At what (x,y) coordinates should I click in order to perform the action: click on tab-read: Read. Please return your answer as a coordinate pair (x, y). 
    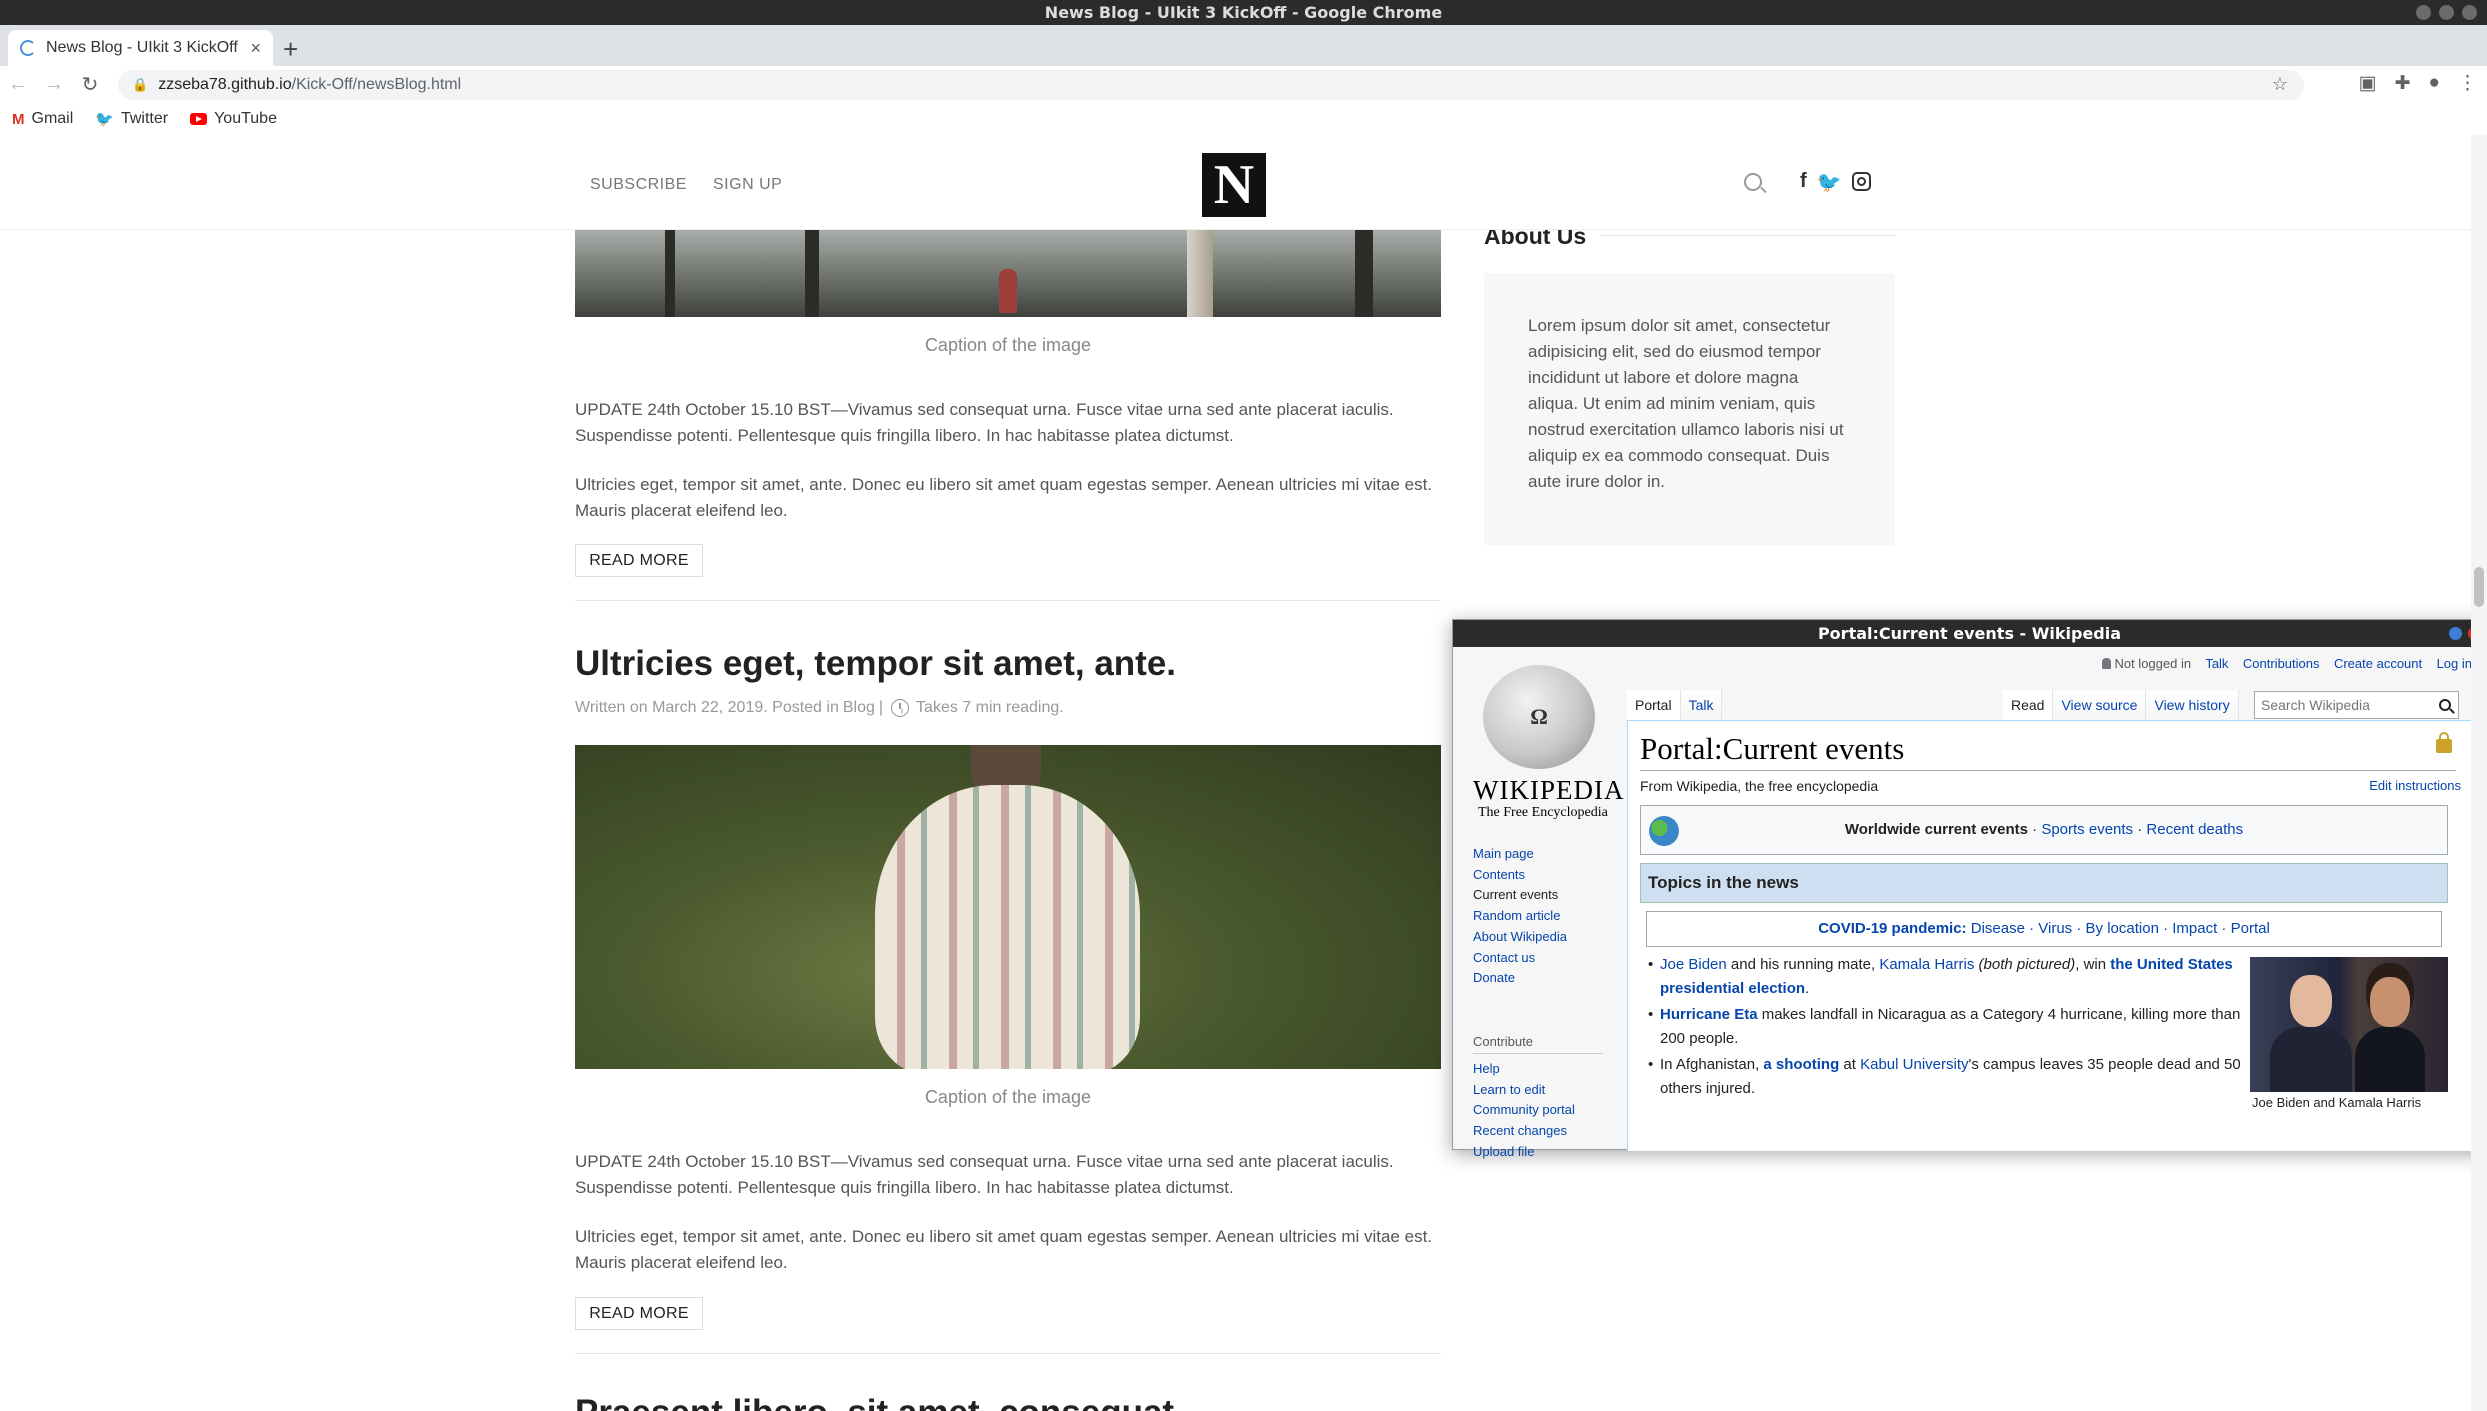
    Looking at the image, I should click on (2028, 705).